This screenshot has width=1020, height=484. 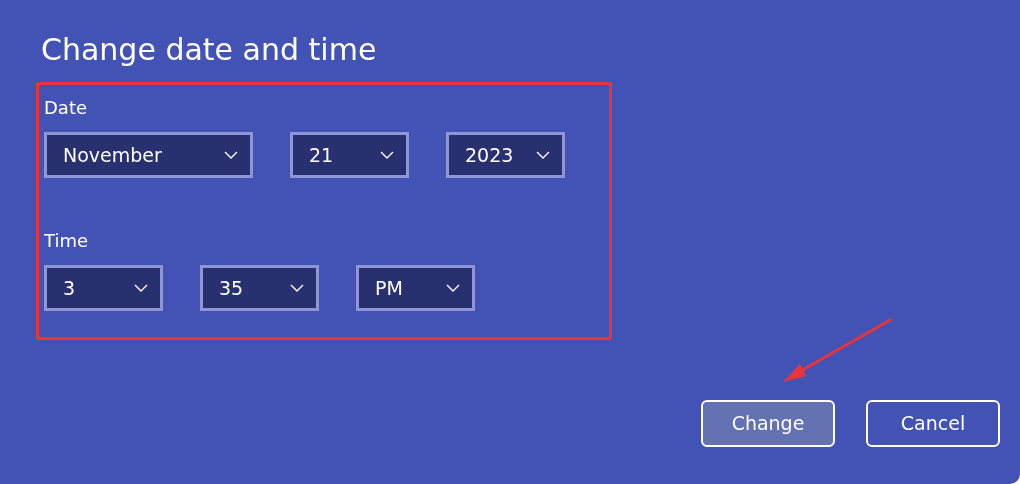 I want to click on dropdown: 3, so click(x=103, y=288).